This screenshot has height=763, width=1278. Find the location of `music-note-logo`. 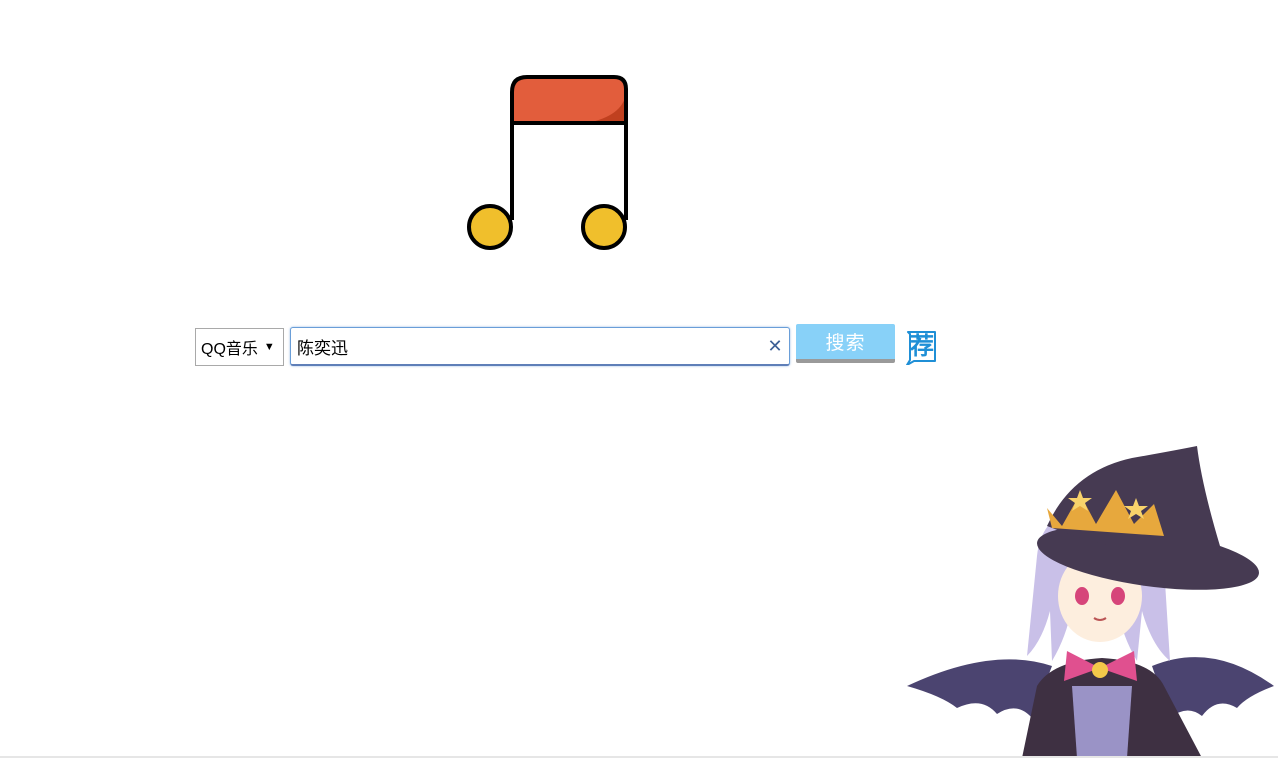

music-note-logo is located at coordinates (548, 164).